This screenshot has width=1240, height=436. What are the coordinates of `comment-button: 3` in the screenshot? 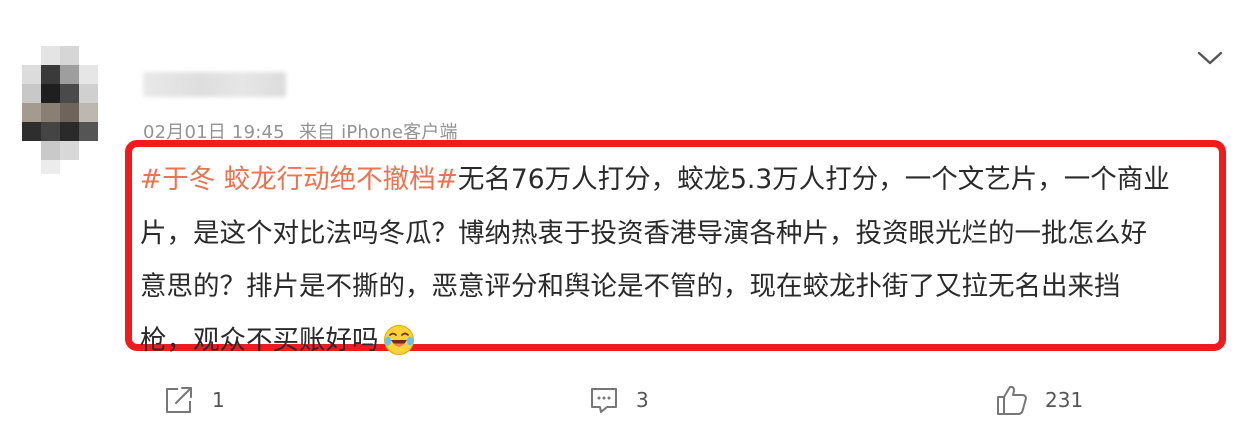 It's located at (618, 400).